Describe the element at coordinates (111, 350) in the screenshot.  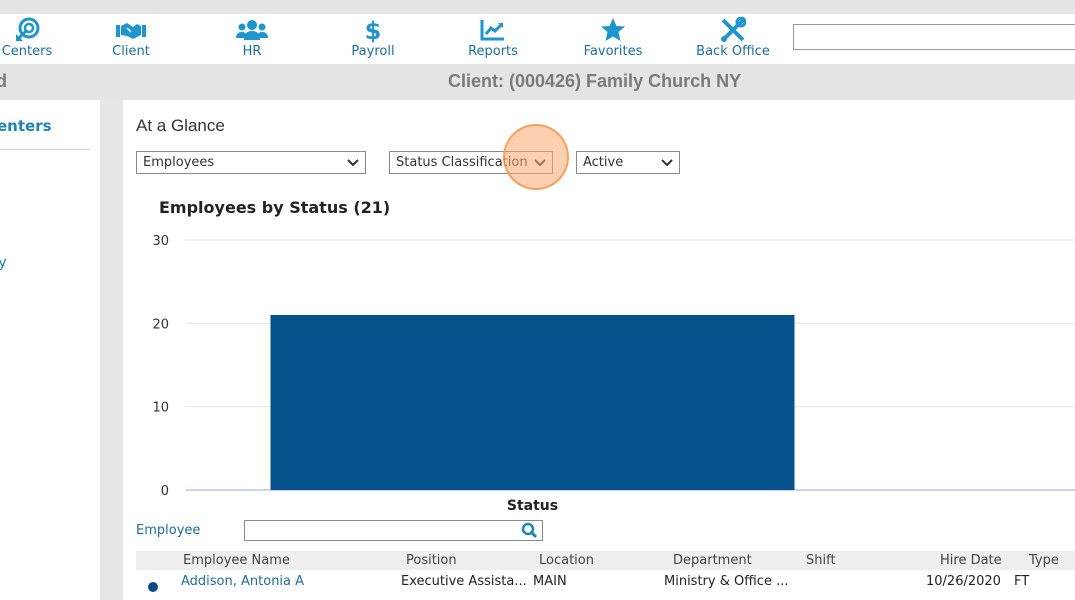
I see `gutter` at that location.